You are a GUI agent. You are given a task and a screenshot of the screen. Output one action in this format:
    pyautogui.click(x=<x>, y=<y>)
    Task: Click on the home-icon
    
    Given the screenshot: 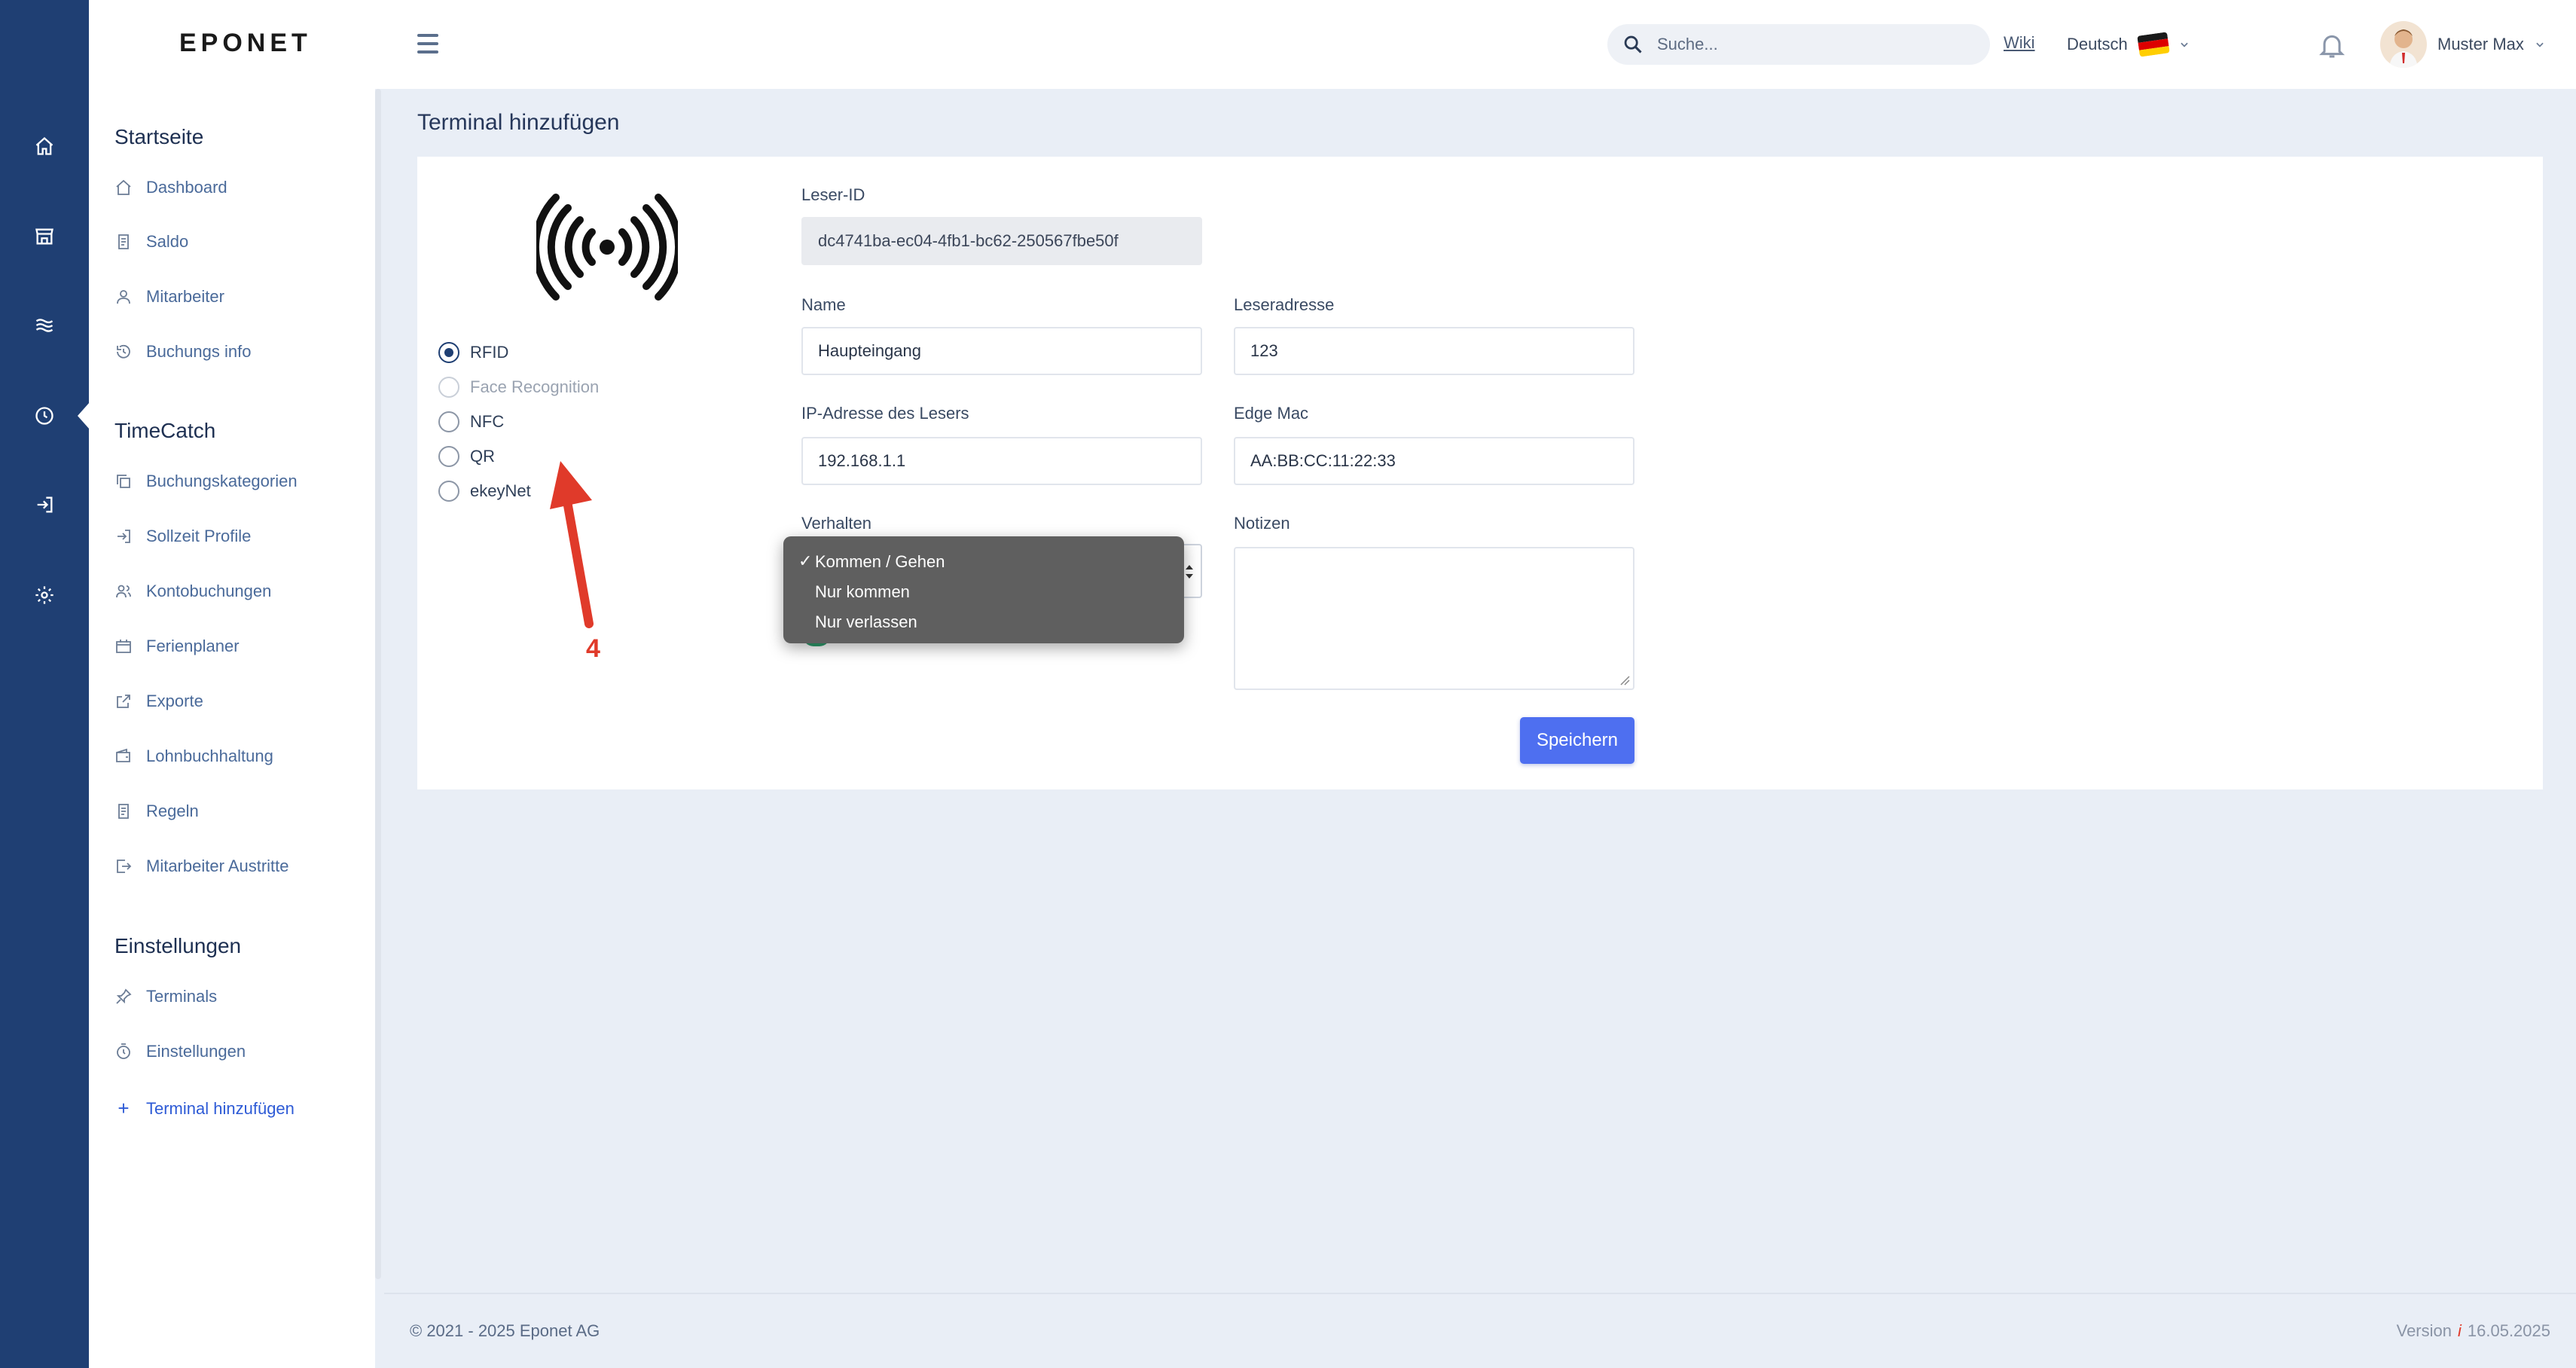 What is the action you would take?
    pyautogui.click(x=44, y=145)
    